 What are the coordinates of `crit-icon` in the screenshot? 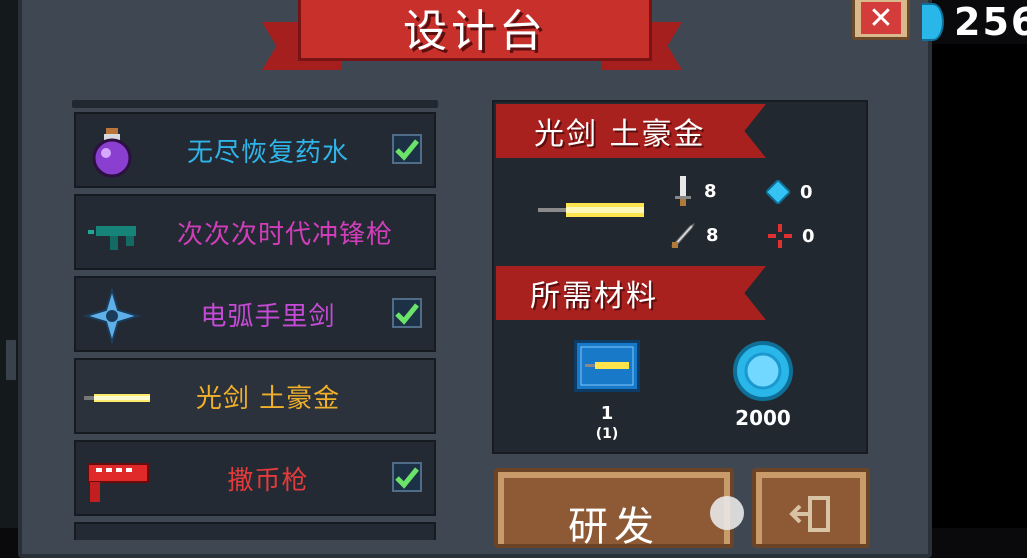 It's located at (683, 235).